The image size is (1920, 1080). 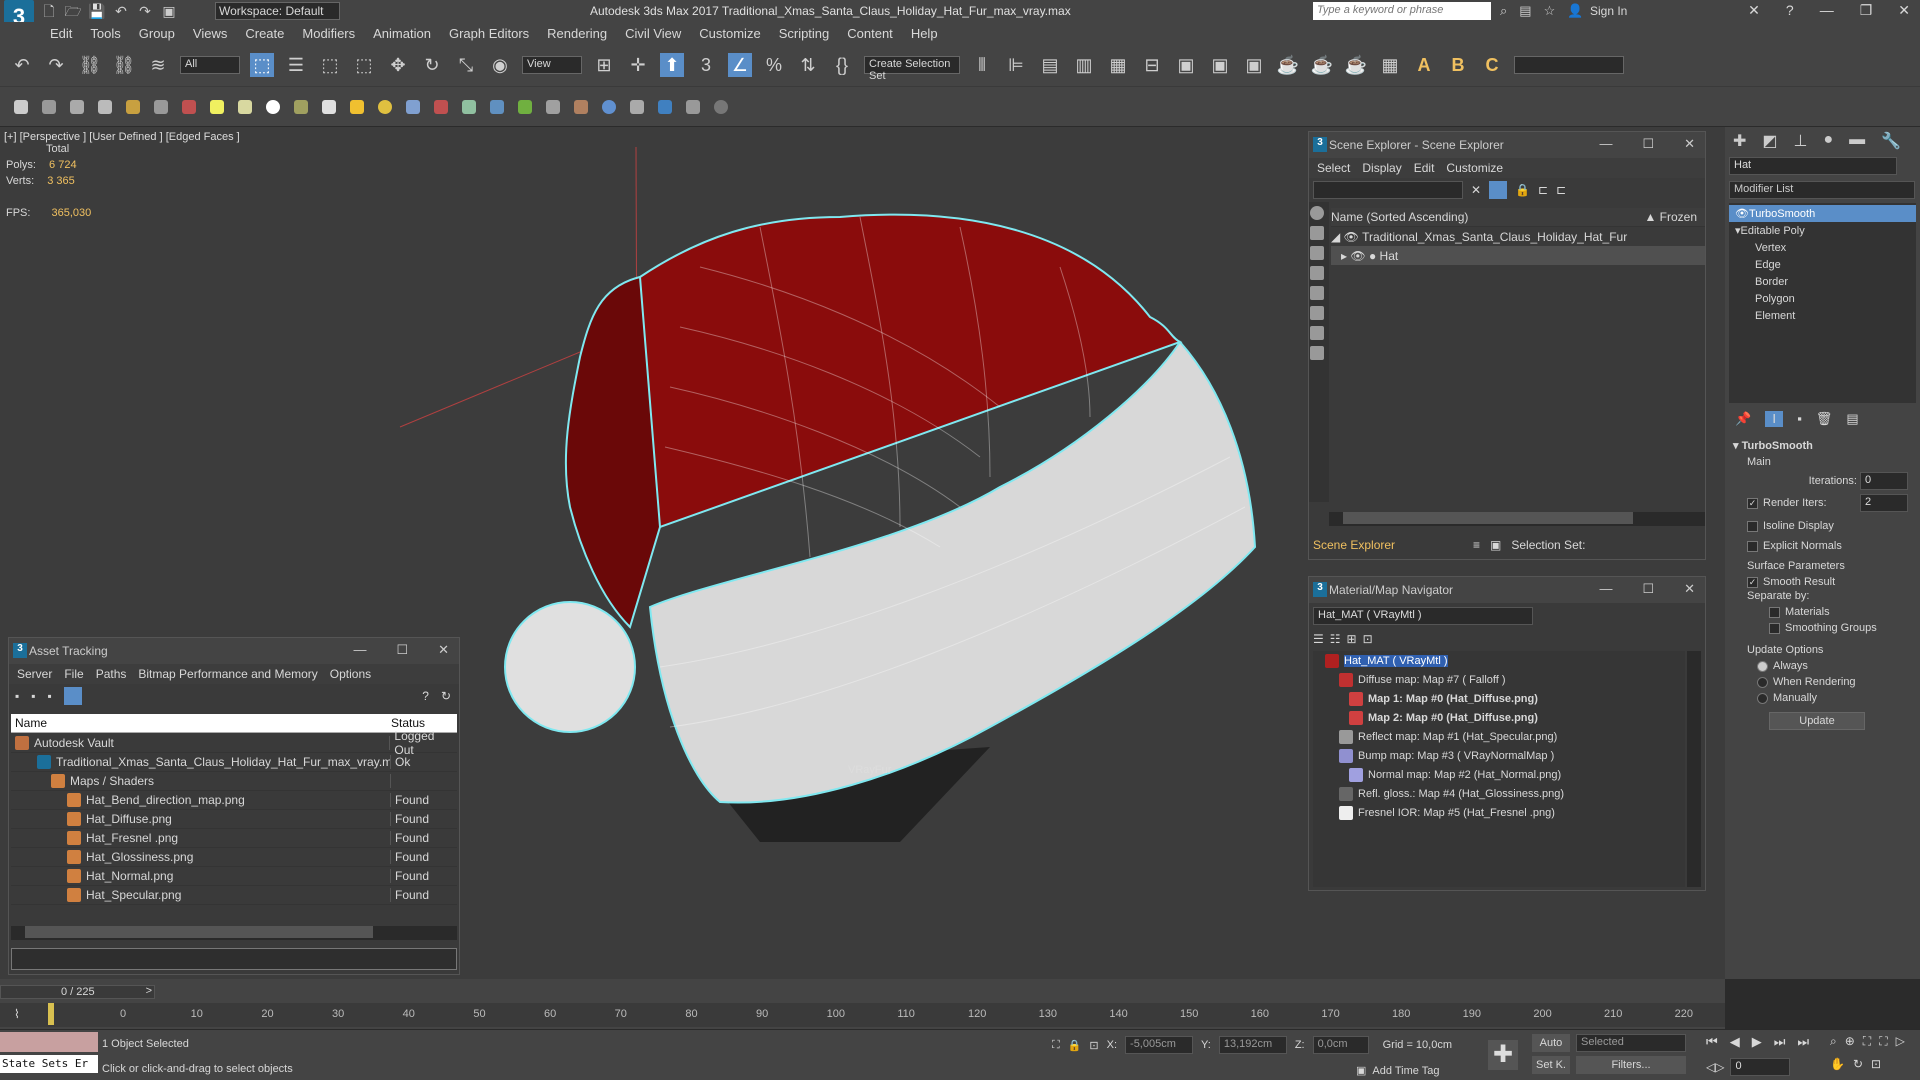 I want to click on transform-mode-icon: ⊡, so click(x=1093, y=1045).